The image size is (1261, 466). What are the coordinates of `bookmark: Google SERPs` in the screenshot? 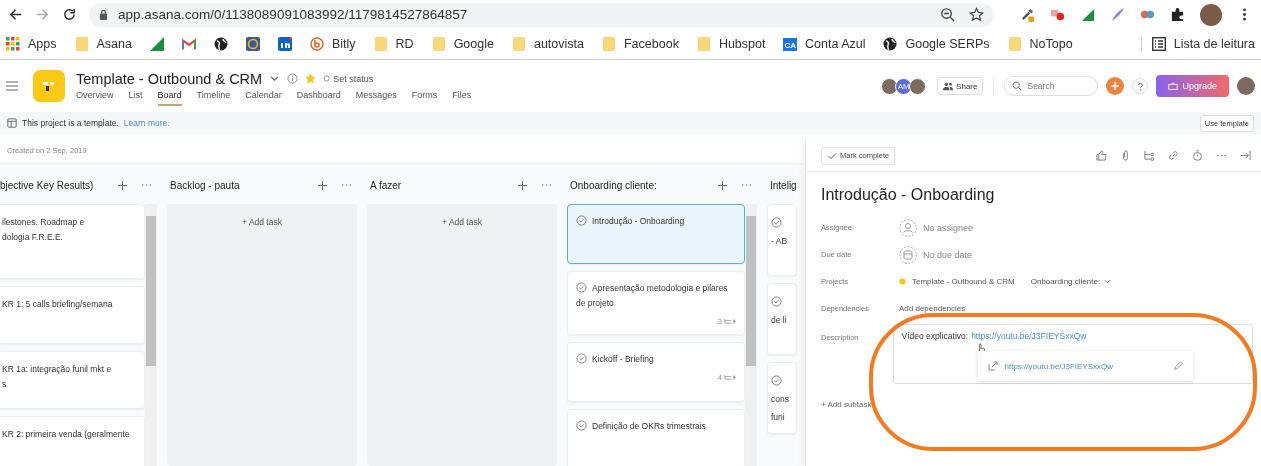 It's located at (936, 44).